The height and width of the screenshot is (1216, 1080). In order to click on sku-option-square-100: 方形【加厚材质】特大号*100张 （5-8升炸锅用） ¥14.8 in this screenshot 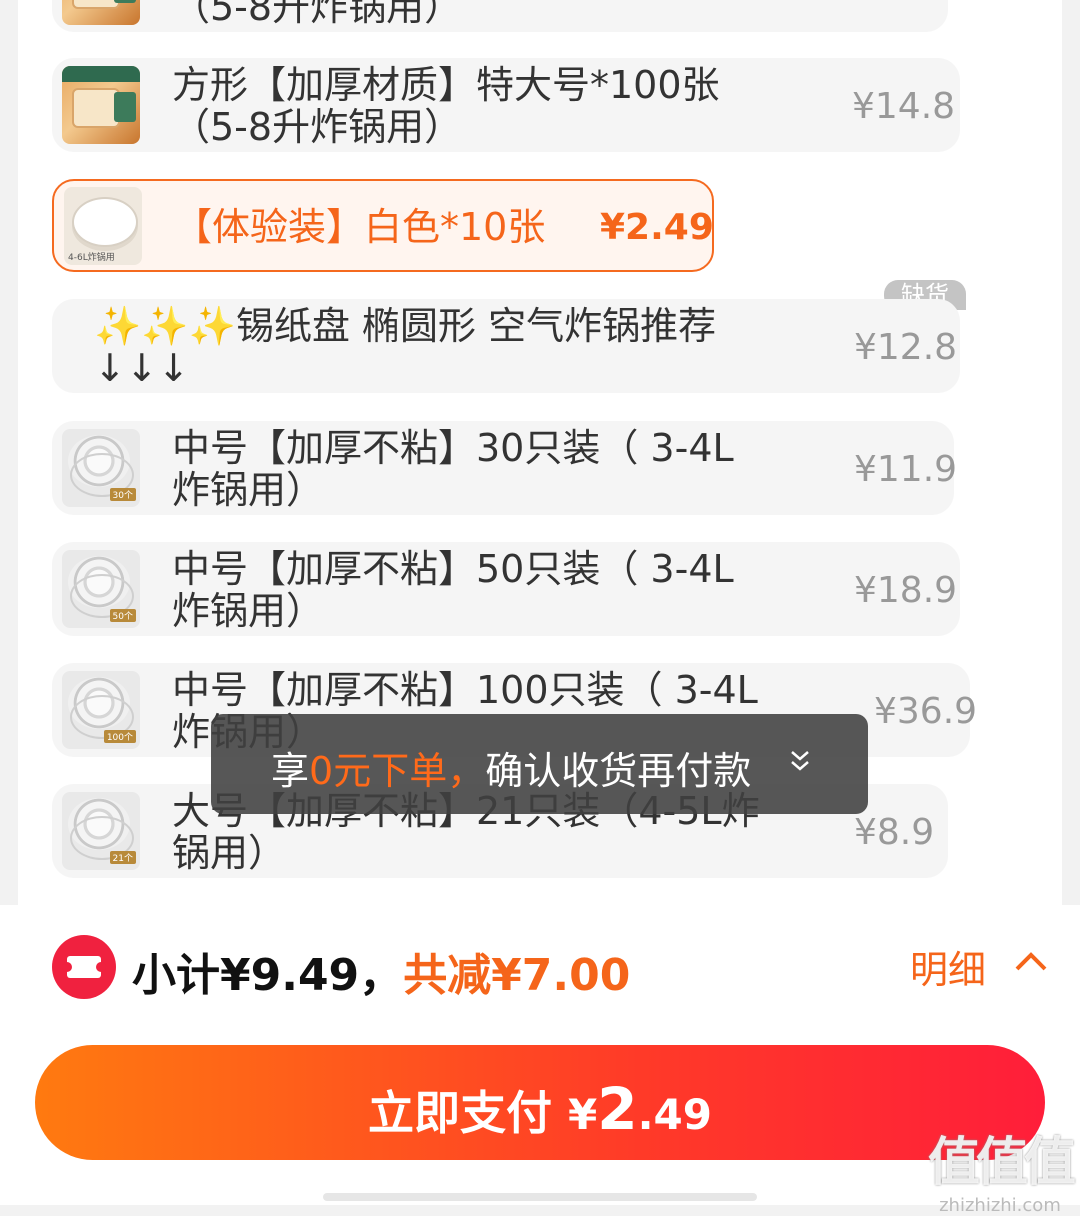, I will do `click(506, 105)`.